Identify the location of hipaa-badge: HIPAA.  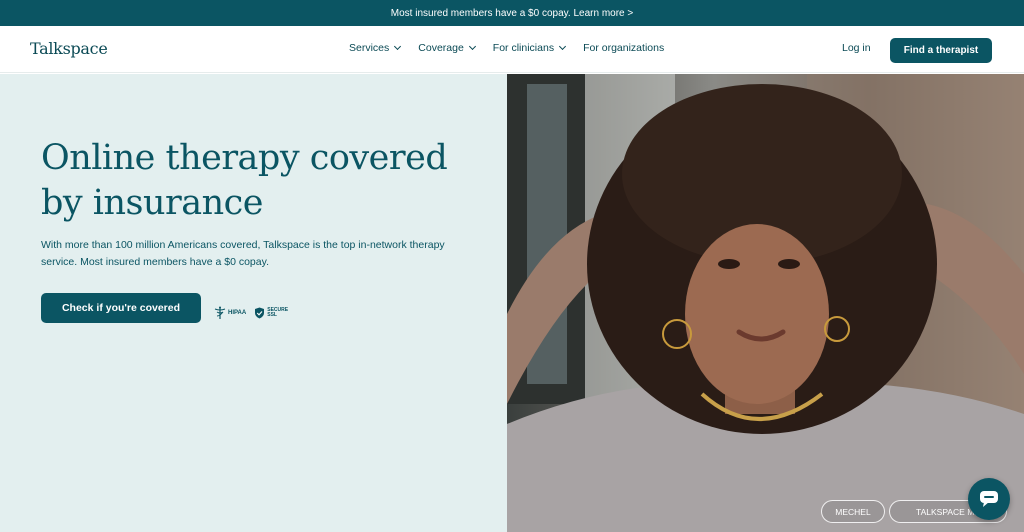
(230, 313).